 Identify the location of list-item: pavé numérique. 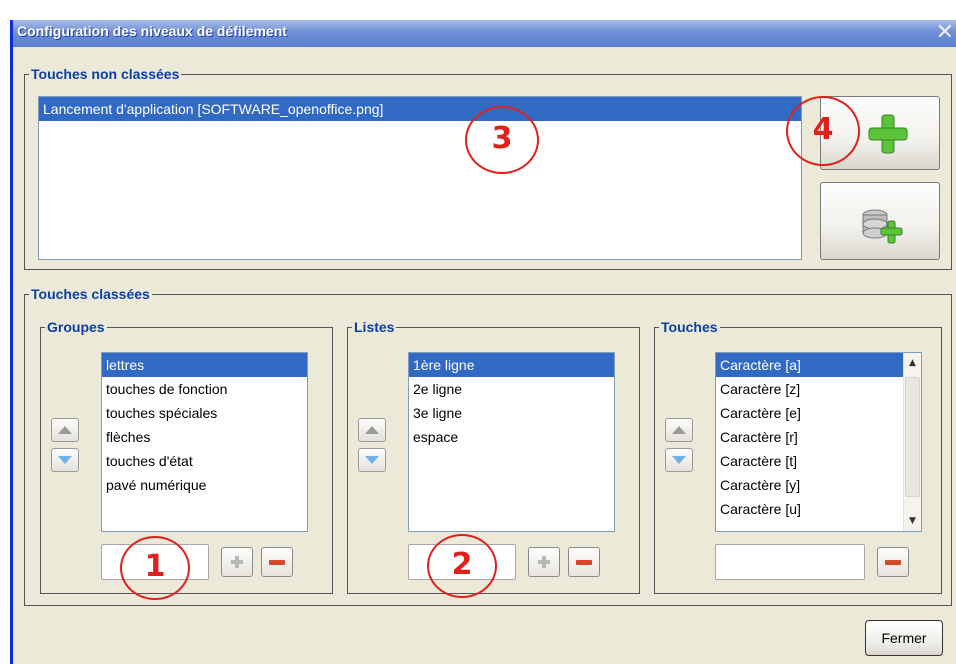
(204, 485).